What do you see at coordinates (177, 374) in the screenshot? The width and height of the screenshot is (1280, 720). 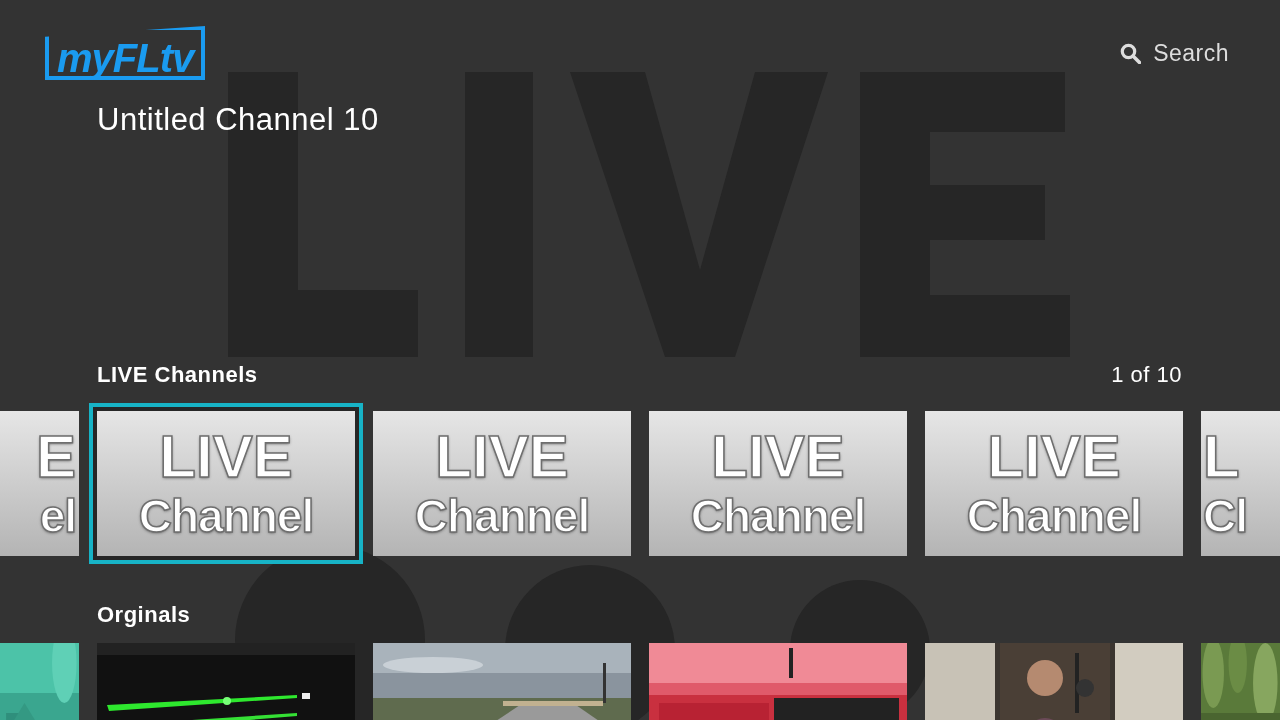 I see `row-title: LIVE Channels` at bounding box center [177, 374].